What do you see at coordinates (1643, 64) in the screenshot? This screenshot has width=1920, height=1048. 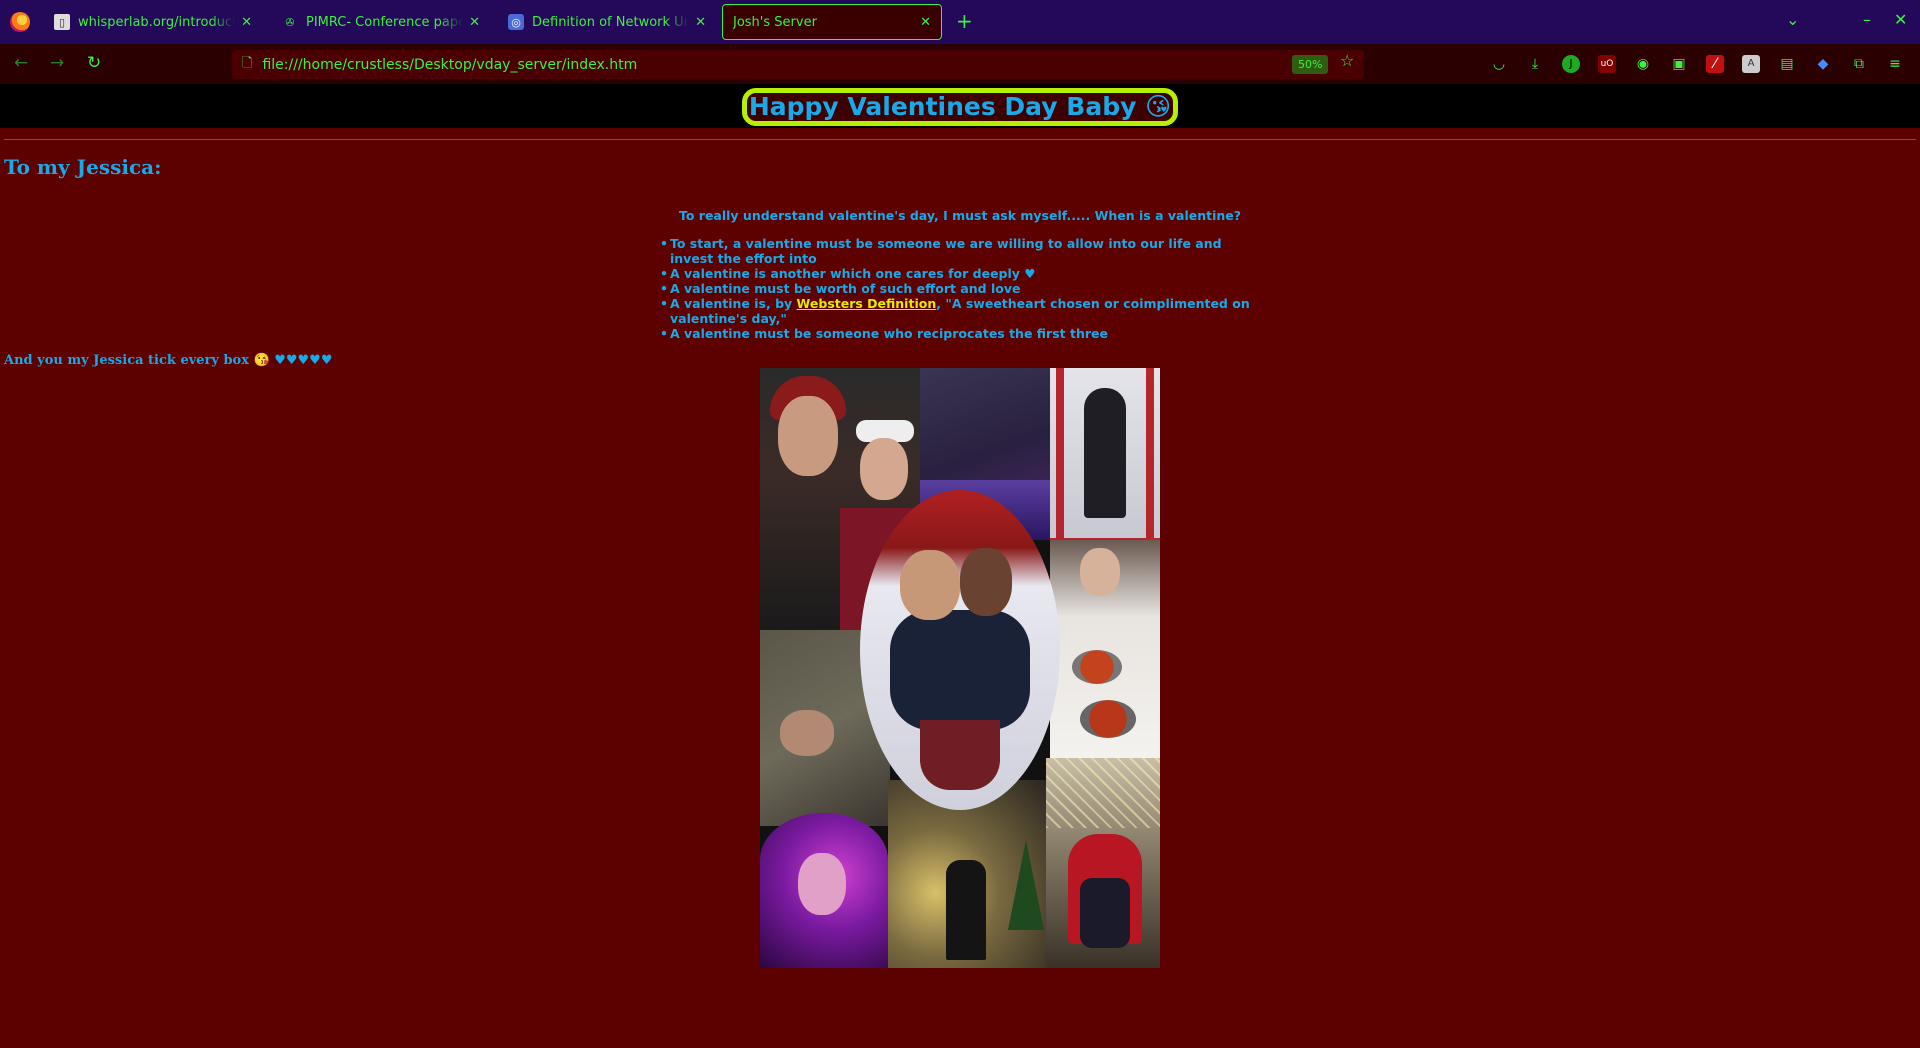 I see `extension-mask-icon: ◉` at bounding box center [1643, 64].